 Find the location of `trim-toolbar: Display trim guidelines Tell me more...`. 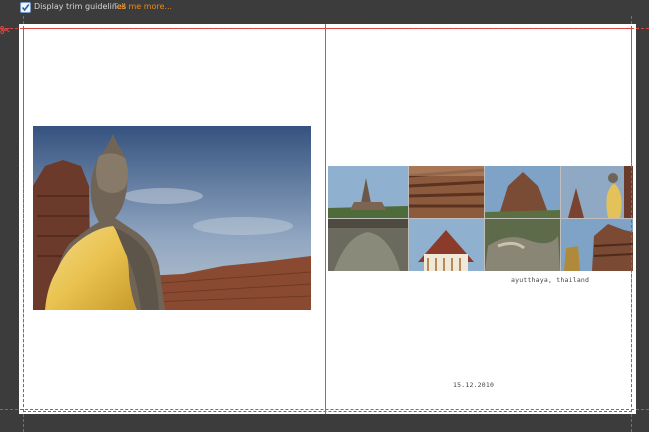

trim-toolbar: Display trim guidelines Tell me more... is located at coordinates (324, 8).